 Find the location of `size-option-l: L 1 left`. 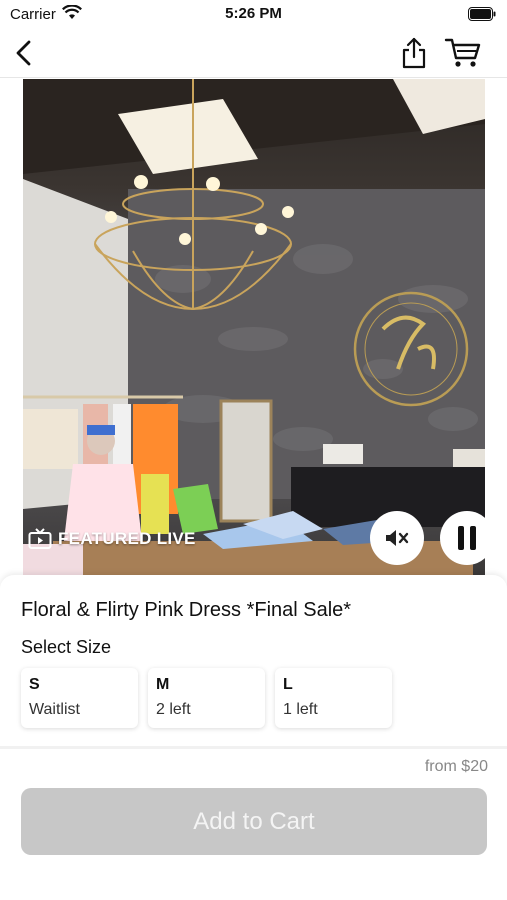

size-option-l: L 1 left is located at coordinates (333, 698).